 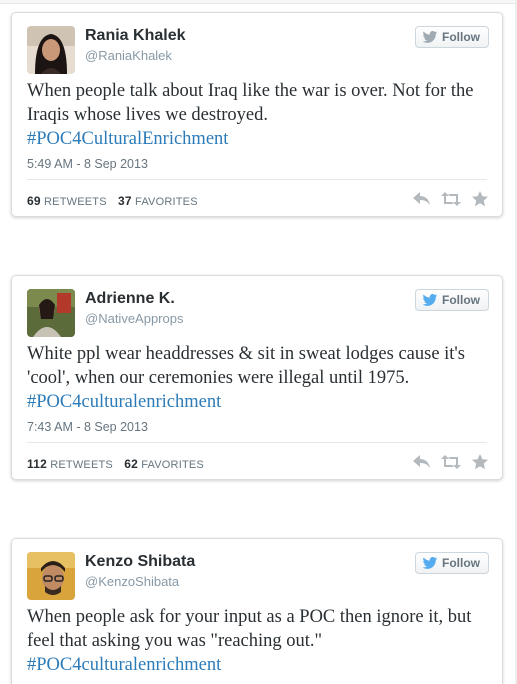 What do you see at coordinates (37, 464) in the screenshot?
I see `retweet-count: 112` at bounding box center [37, 464].